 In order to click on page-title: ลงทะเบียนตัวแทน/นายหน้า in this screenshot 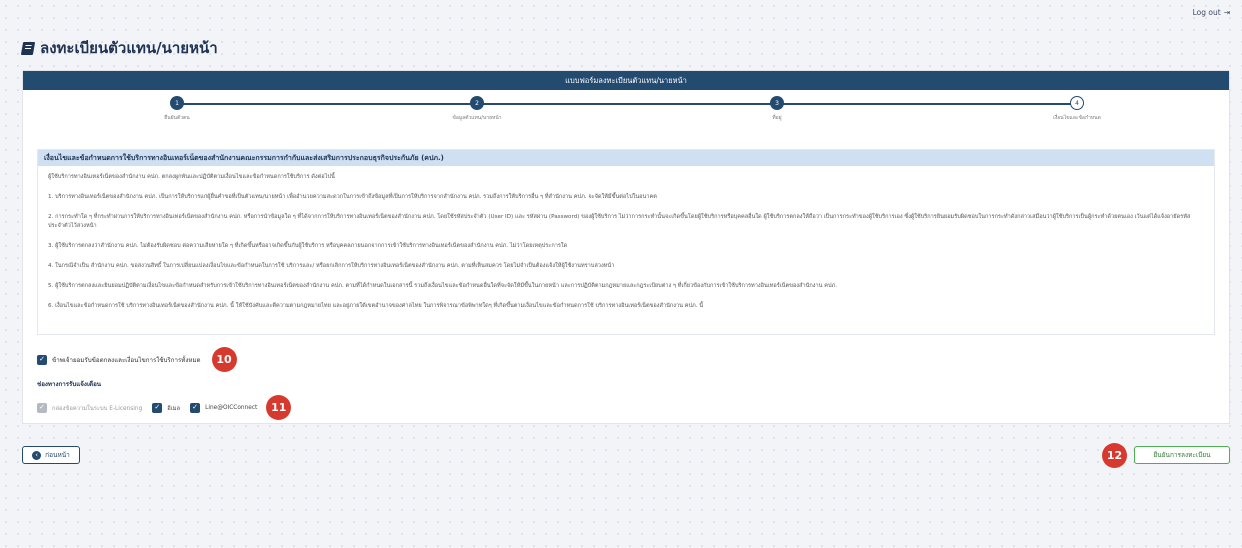, I will do `click(119, 48)`.